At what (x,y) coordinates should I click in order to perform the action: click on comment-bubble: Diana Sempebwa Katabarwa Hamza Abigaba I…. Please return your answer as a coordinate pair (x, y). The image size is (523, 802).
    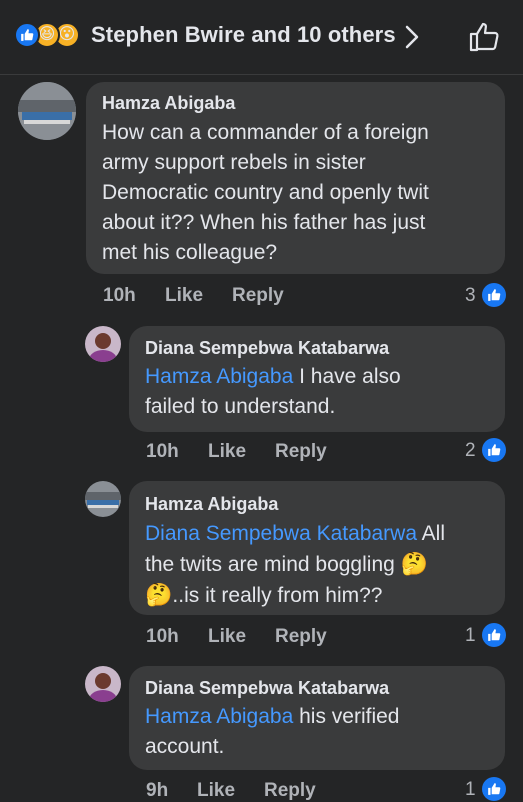
    Looking at the image, I should click on (317, 379).